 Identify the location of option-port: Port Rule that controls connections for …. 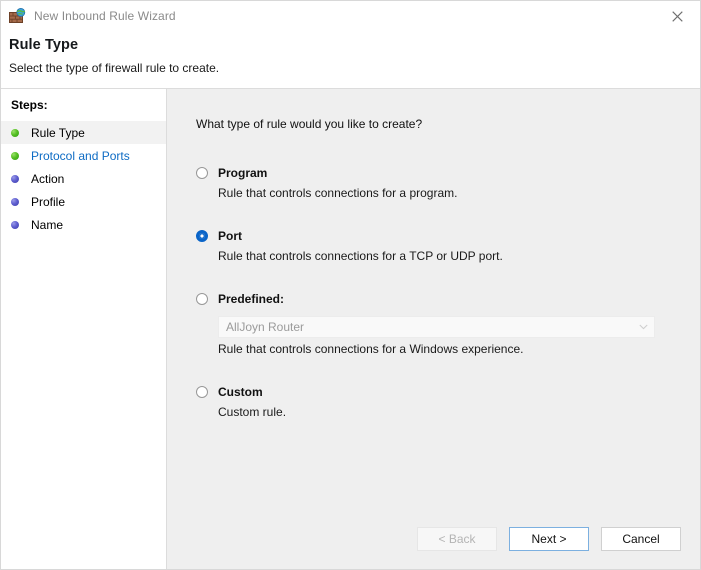
(448, 245).